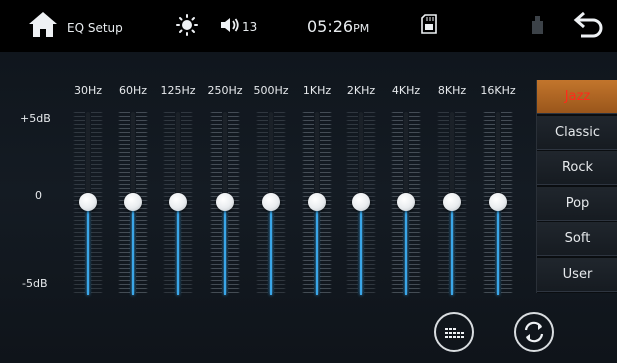  What do you see at coordinates (406, 90) in the screenshot?
I see `band-label: 4KHz` at bounding box center [406, 90].